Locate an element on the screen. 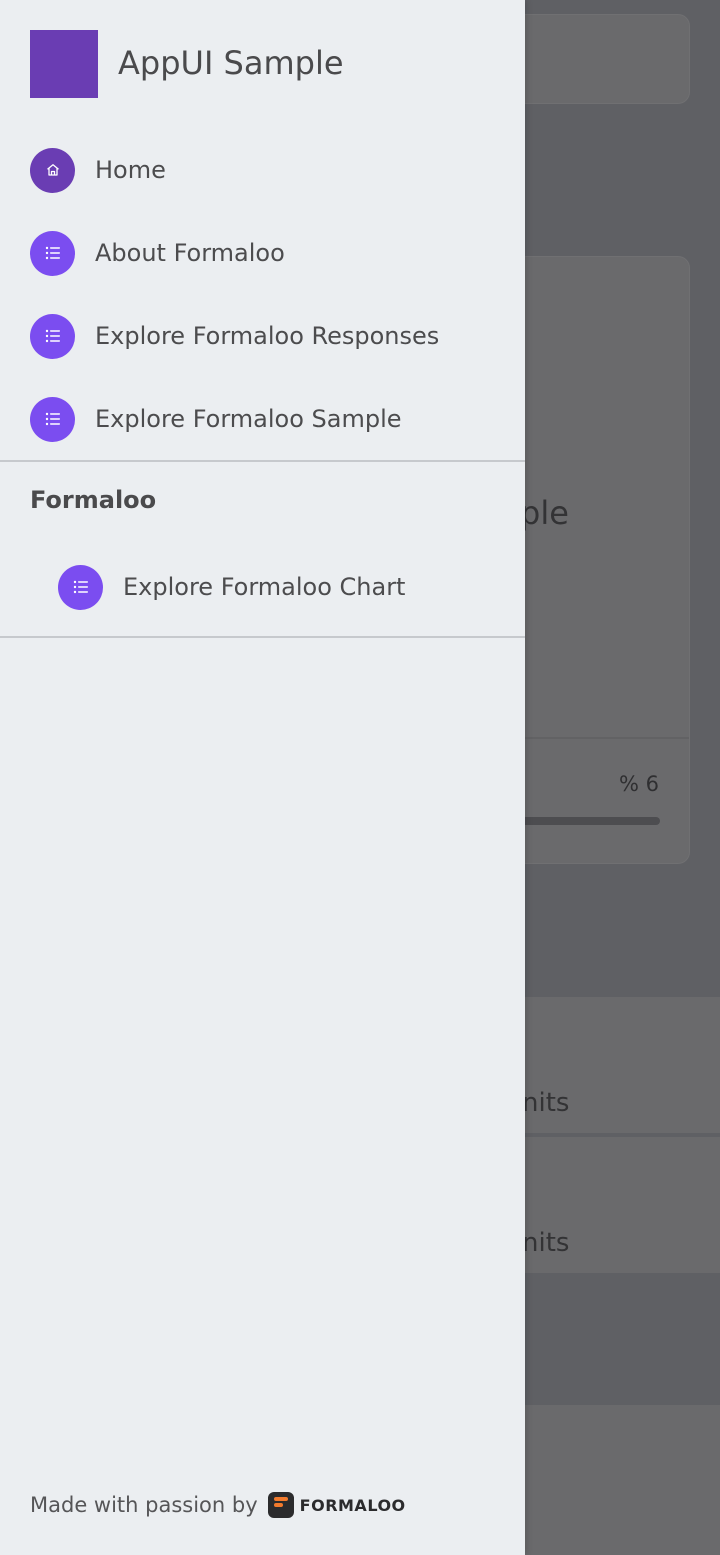  app-logo is located at coordinates (64, 64).